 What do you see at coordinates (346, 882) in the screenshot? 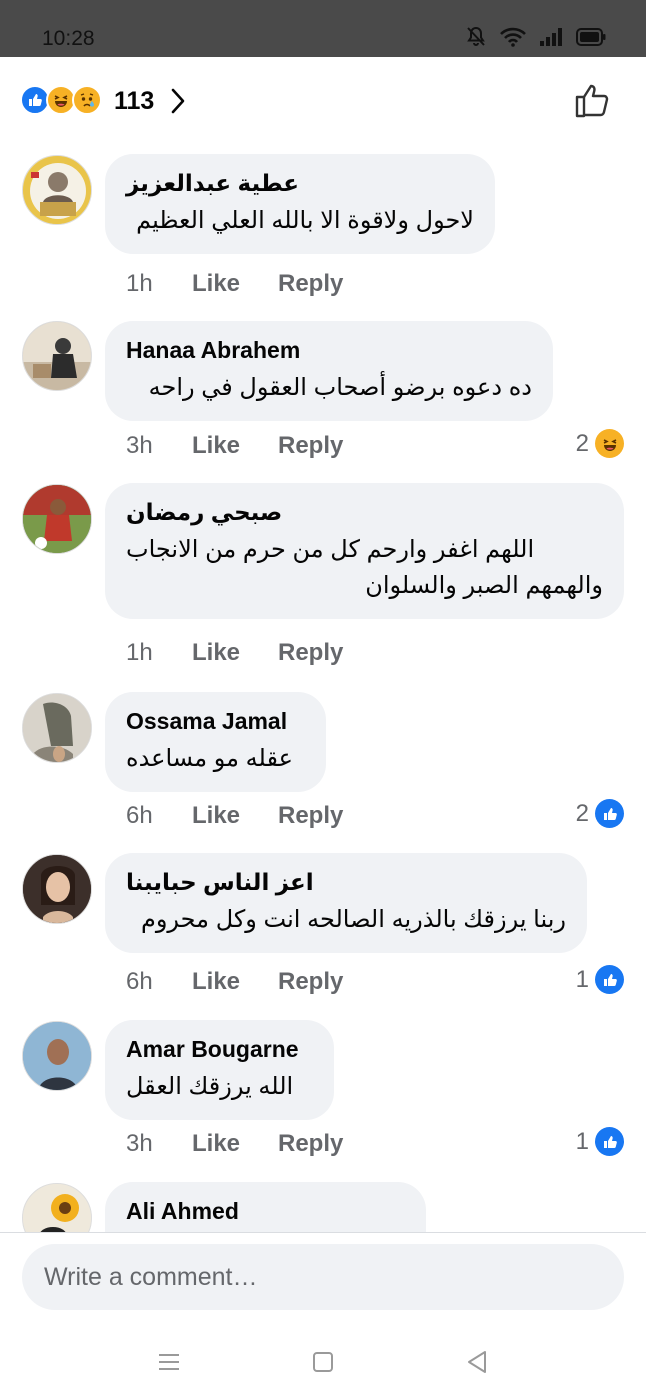
I see `comment-author: اعز الناس حبايبنا` at bounding box center [346, 882].